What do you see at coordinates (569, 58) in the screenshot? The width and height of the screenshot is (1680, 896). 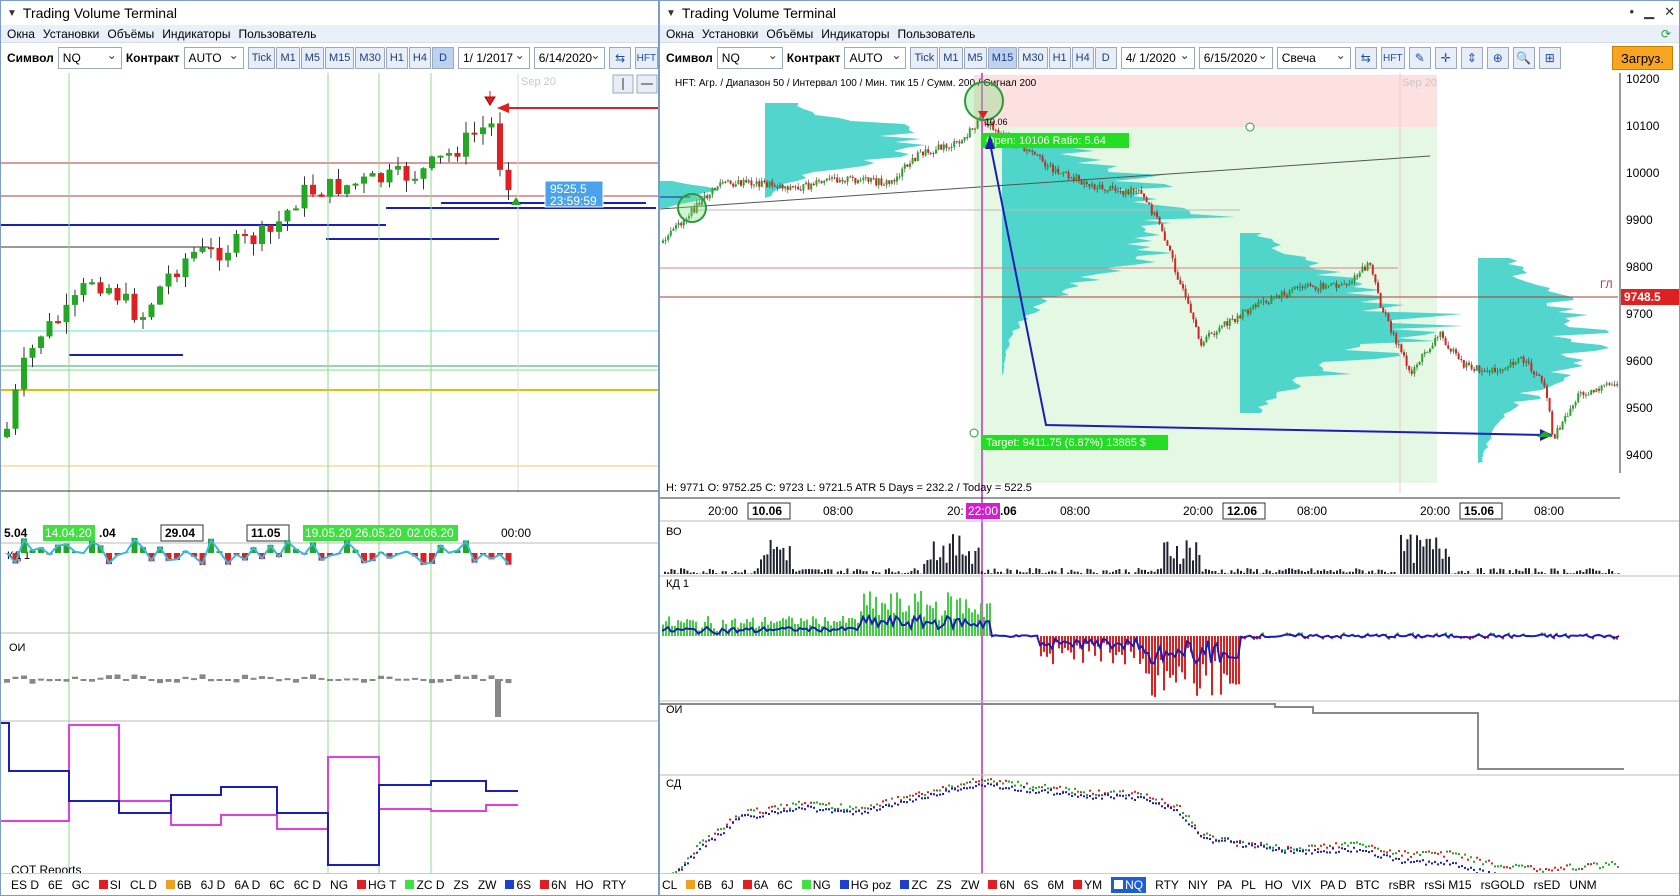 I see `date-to-field: 6/14/2020` at bounding box center [569, 58].